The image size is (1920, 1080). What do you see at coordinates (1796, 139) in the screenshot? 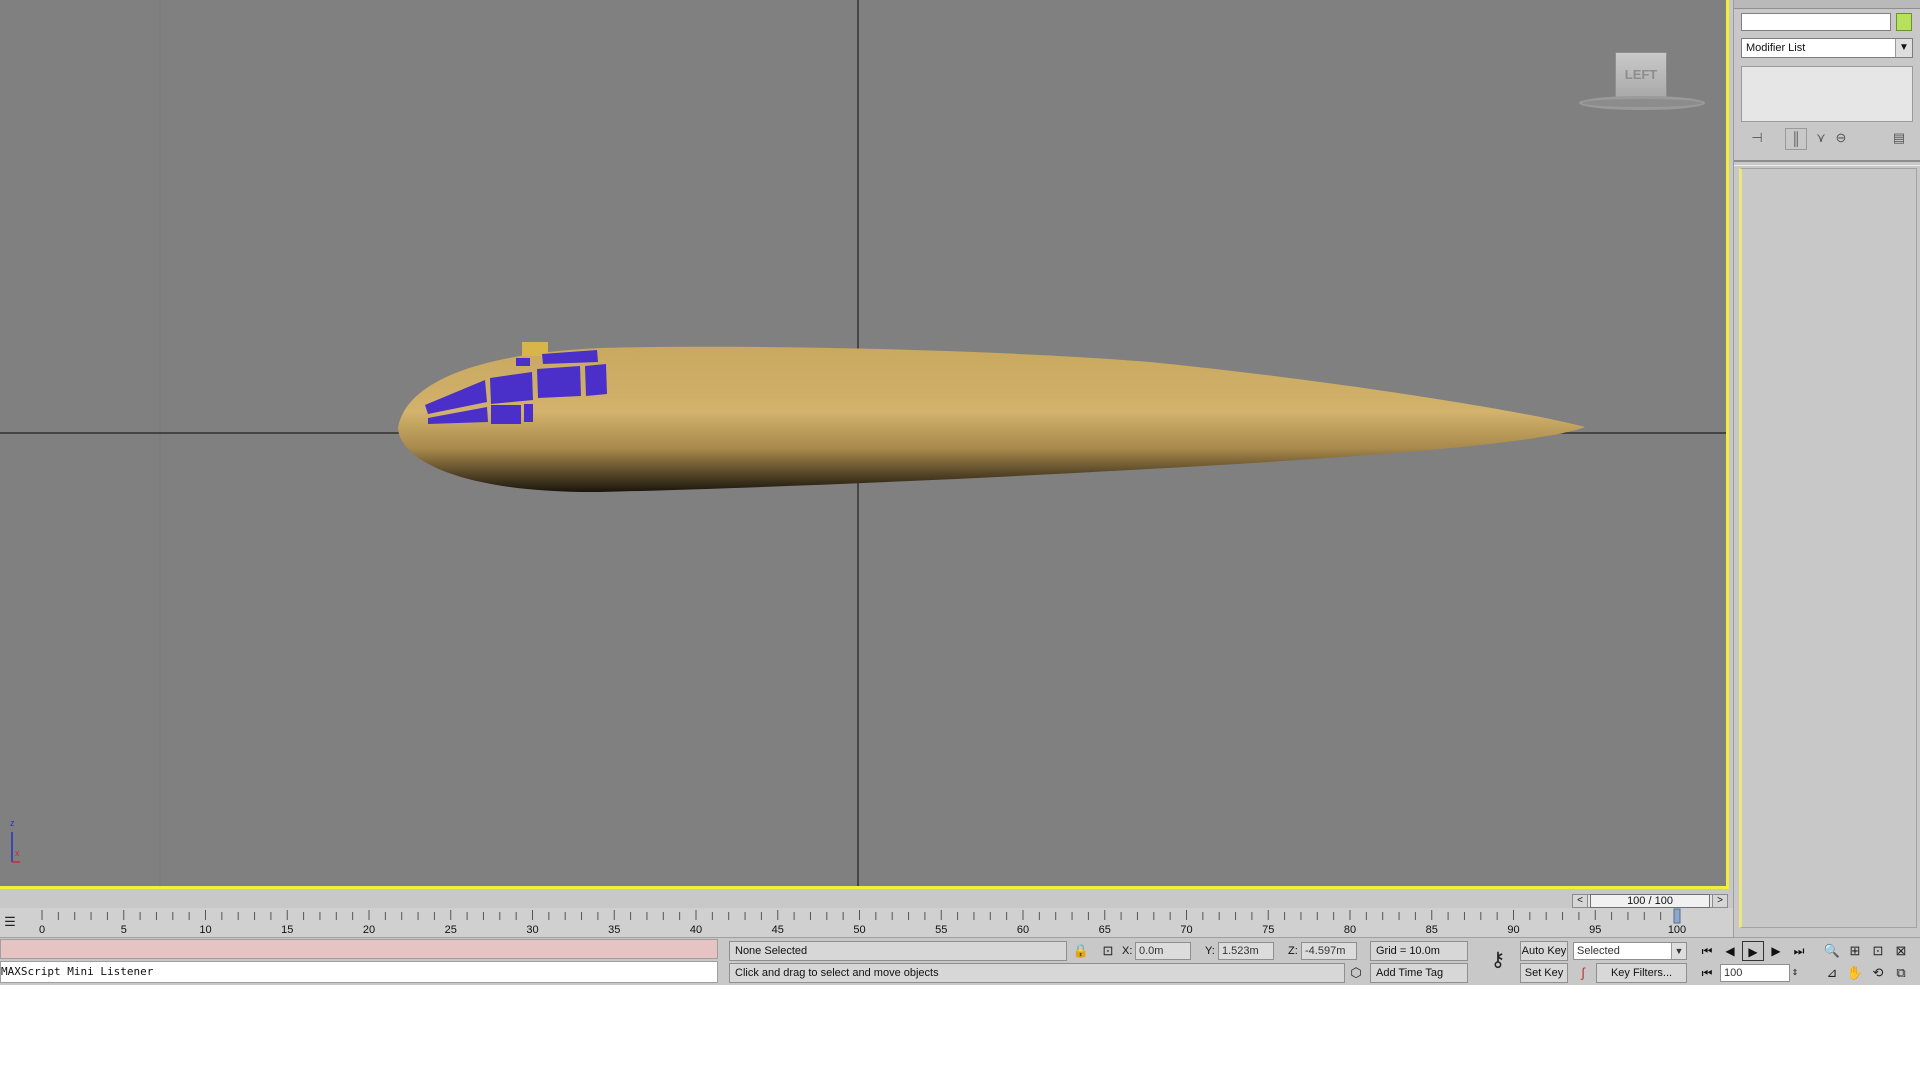
I see `show-end-result-icon: ║` at bounding box center [1796, 139].